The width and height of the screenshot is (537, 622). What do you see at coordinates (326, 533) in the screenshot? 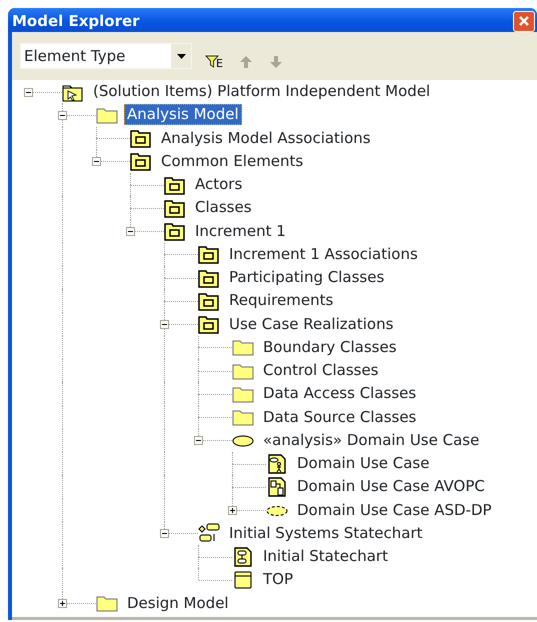
I see `tree-item-label: Initial Systems Statechart` at bounding box center [326, 533].